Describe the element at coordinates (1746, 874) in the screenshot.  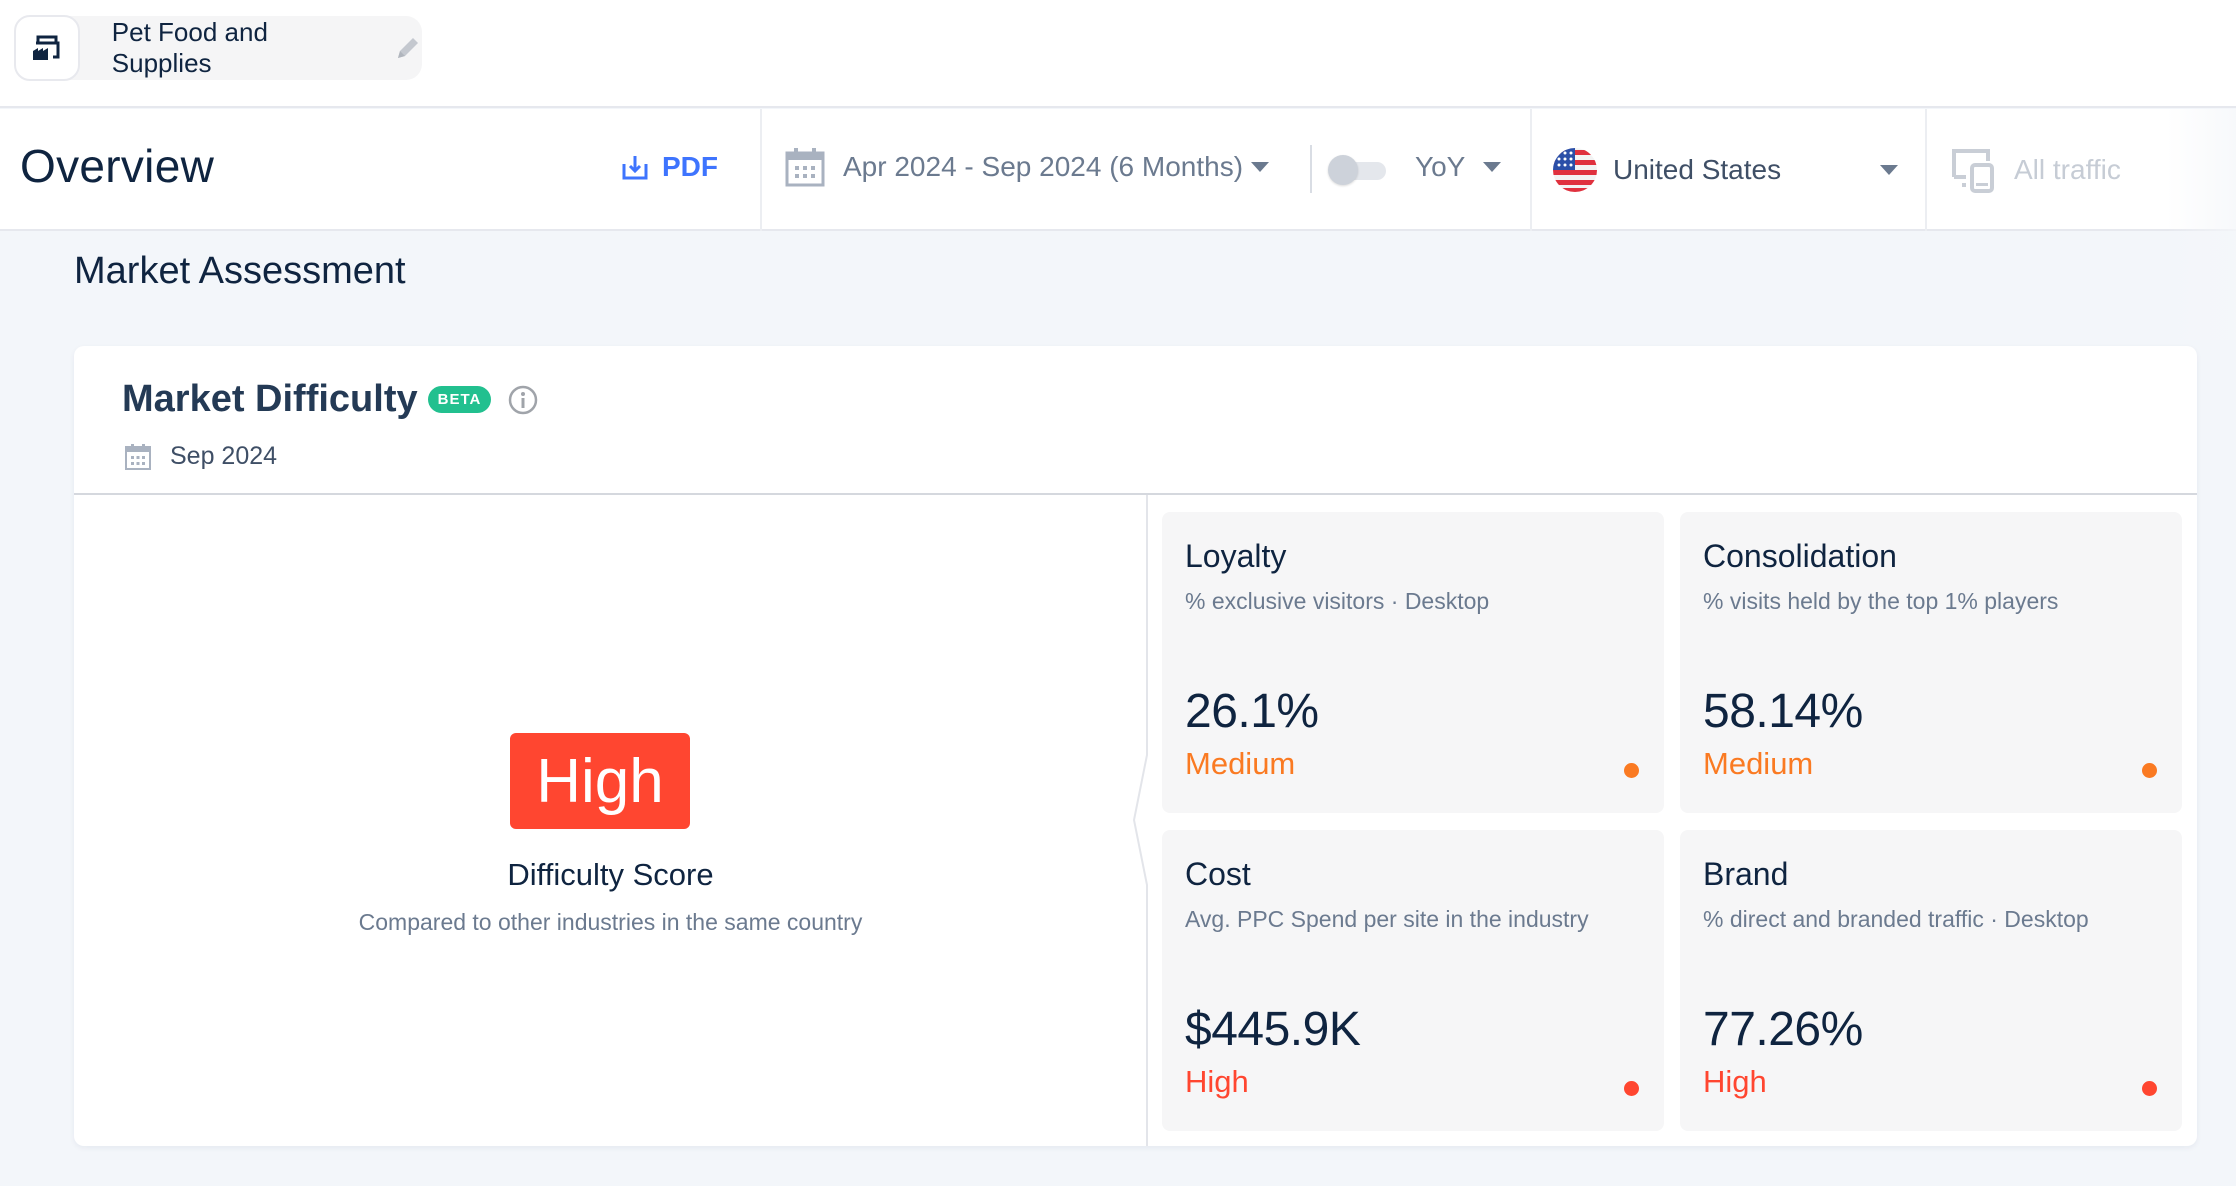
I see `metric-name: Brand` at that location.